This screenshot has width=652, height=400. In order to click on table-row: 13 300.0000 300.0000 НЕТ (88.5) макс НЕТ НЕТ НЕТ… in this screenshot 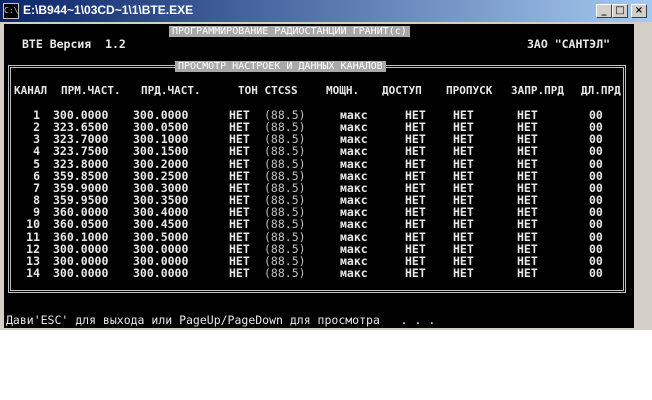, I will do `click(315, 261)`.